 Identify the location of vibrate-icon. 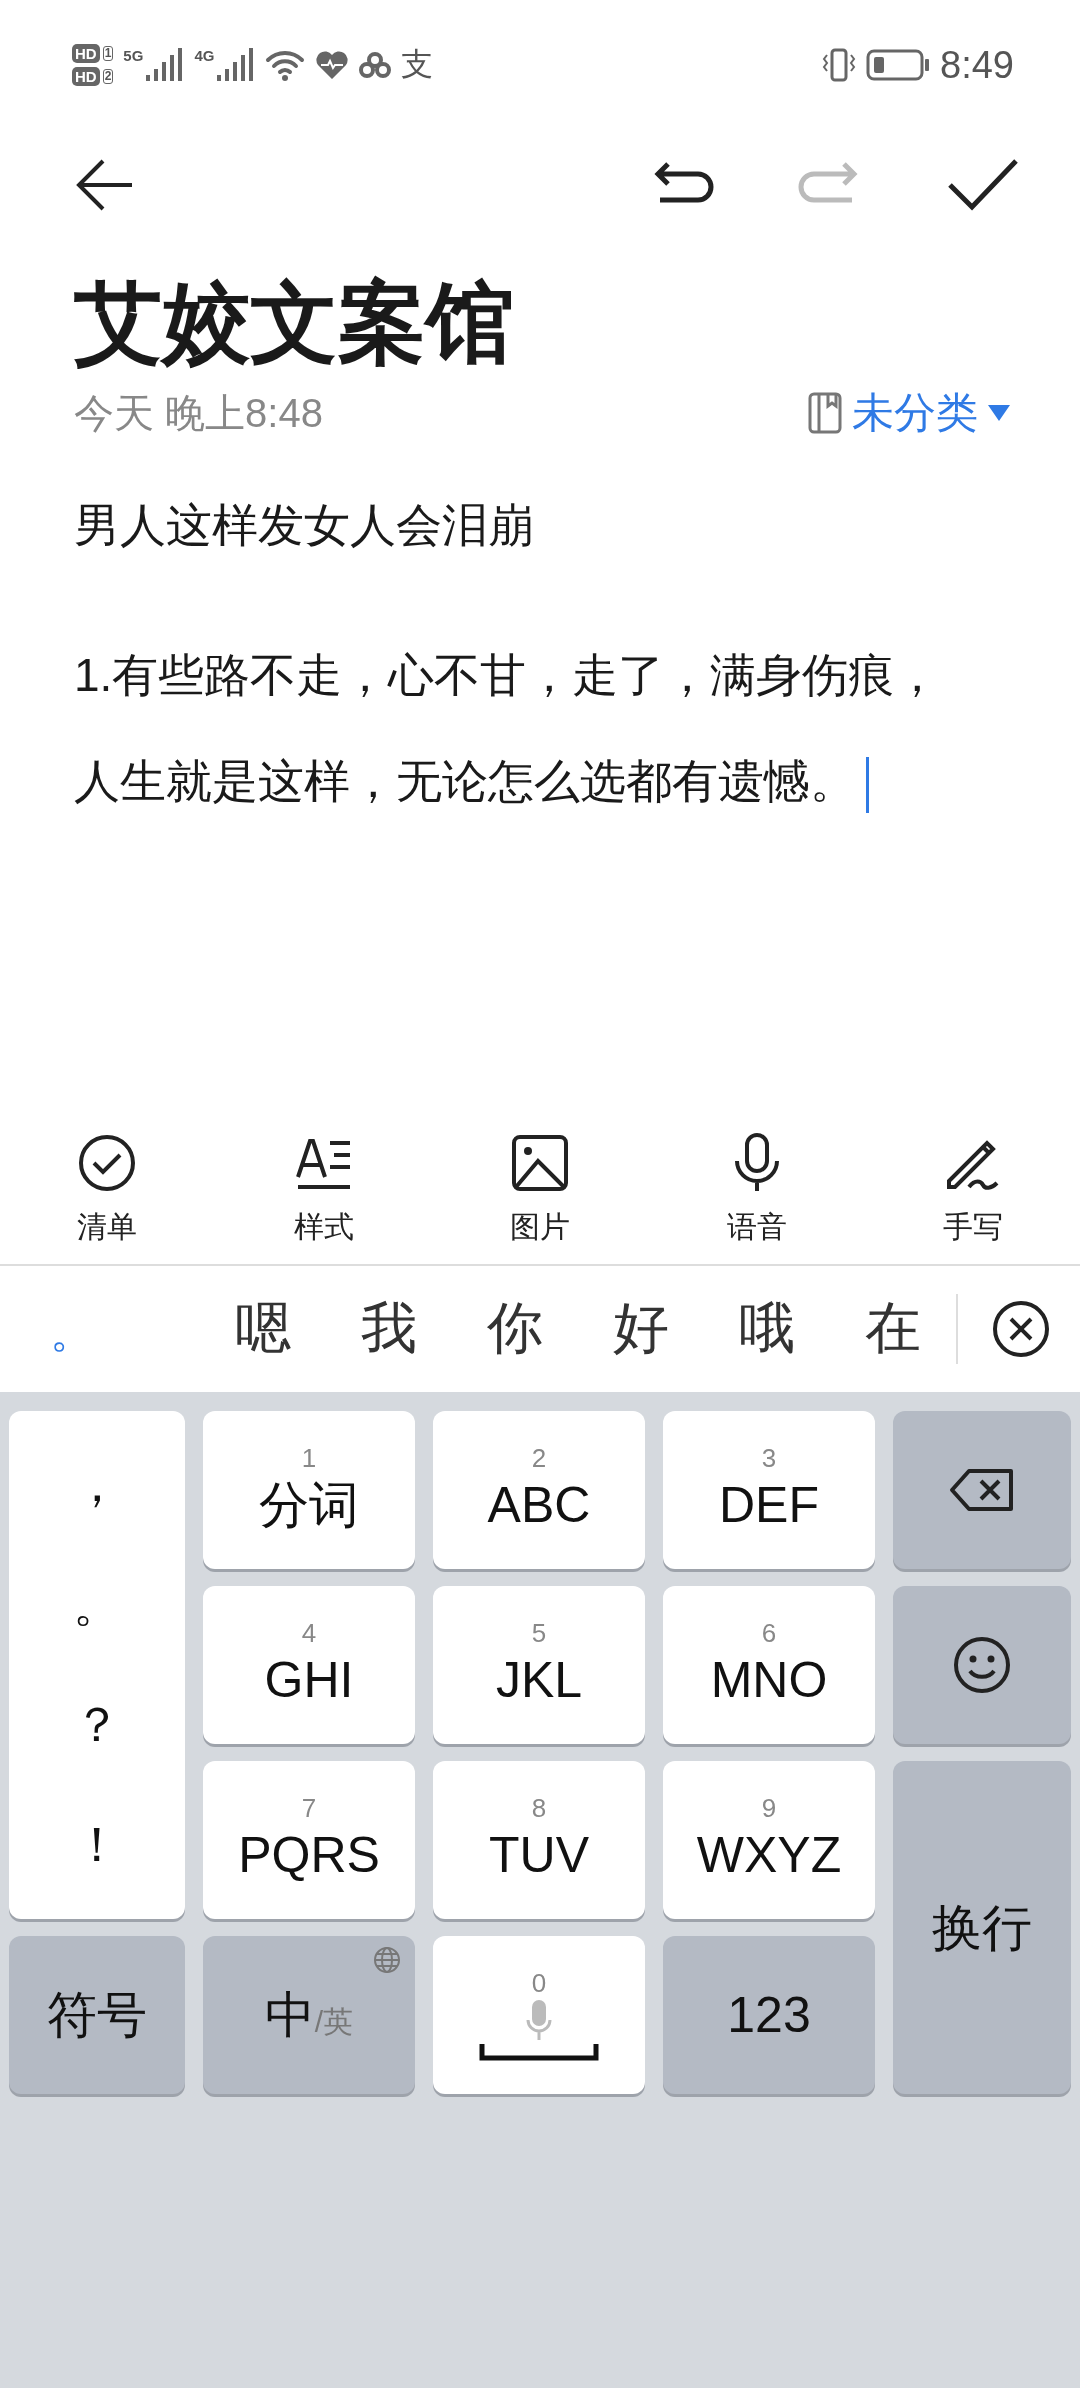
(839, 65).